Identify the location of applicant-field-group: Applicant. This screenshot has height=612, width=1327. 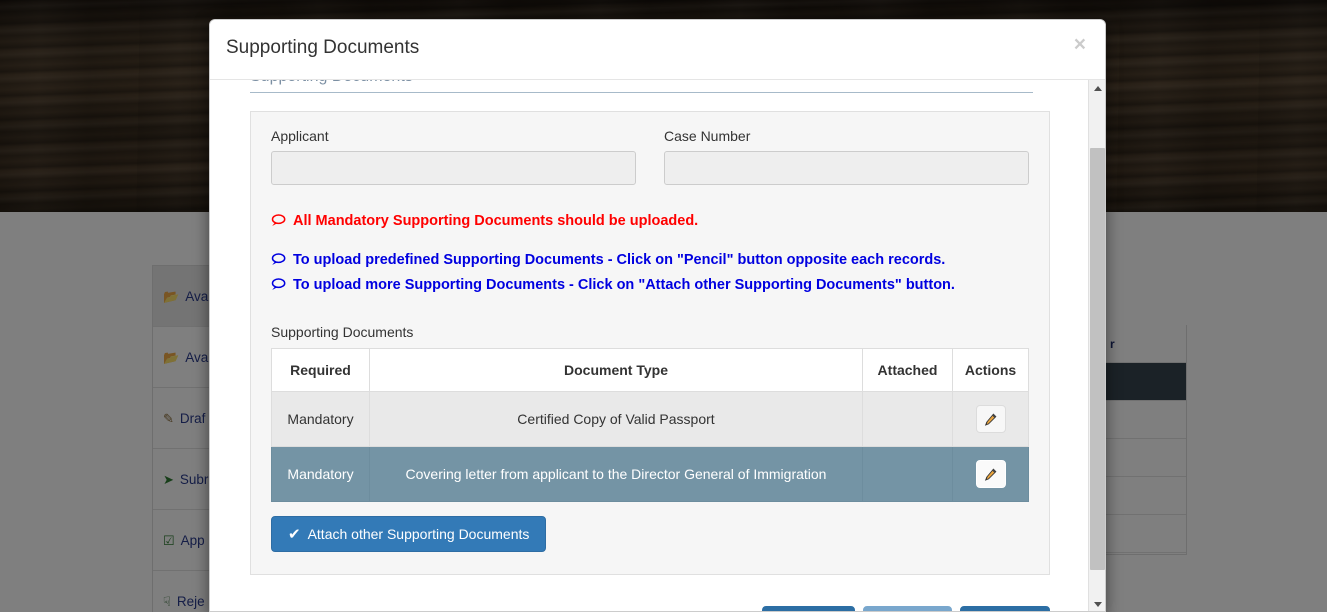
(453, 156).